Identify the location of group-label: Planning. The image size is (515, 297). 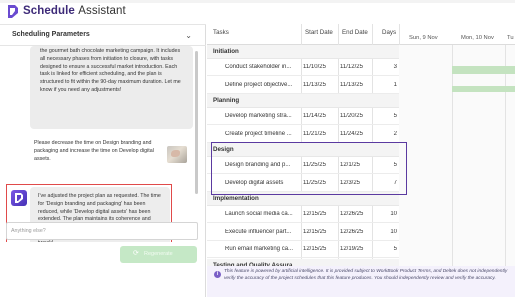
(226, 100).